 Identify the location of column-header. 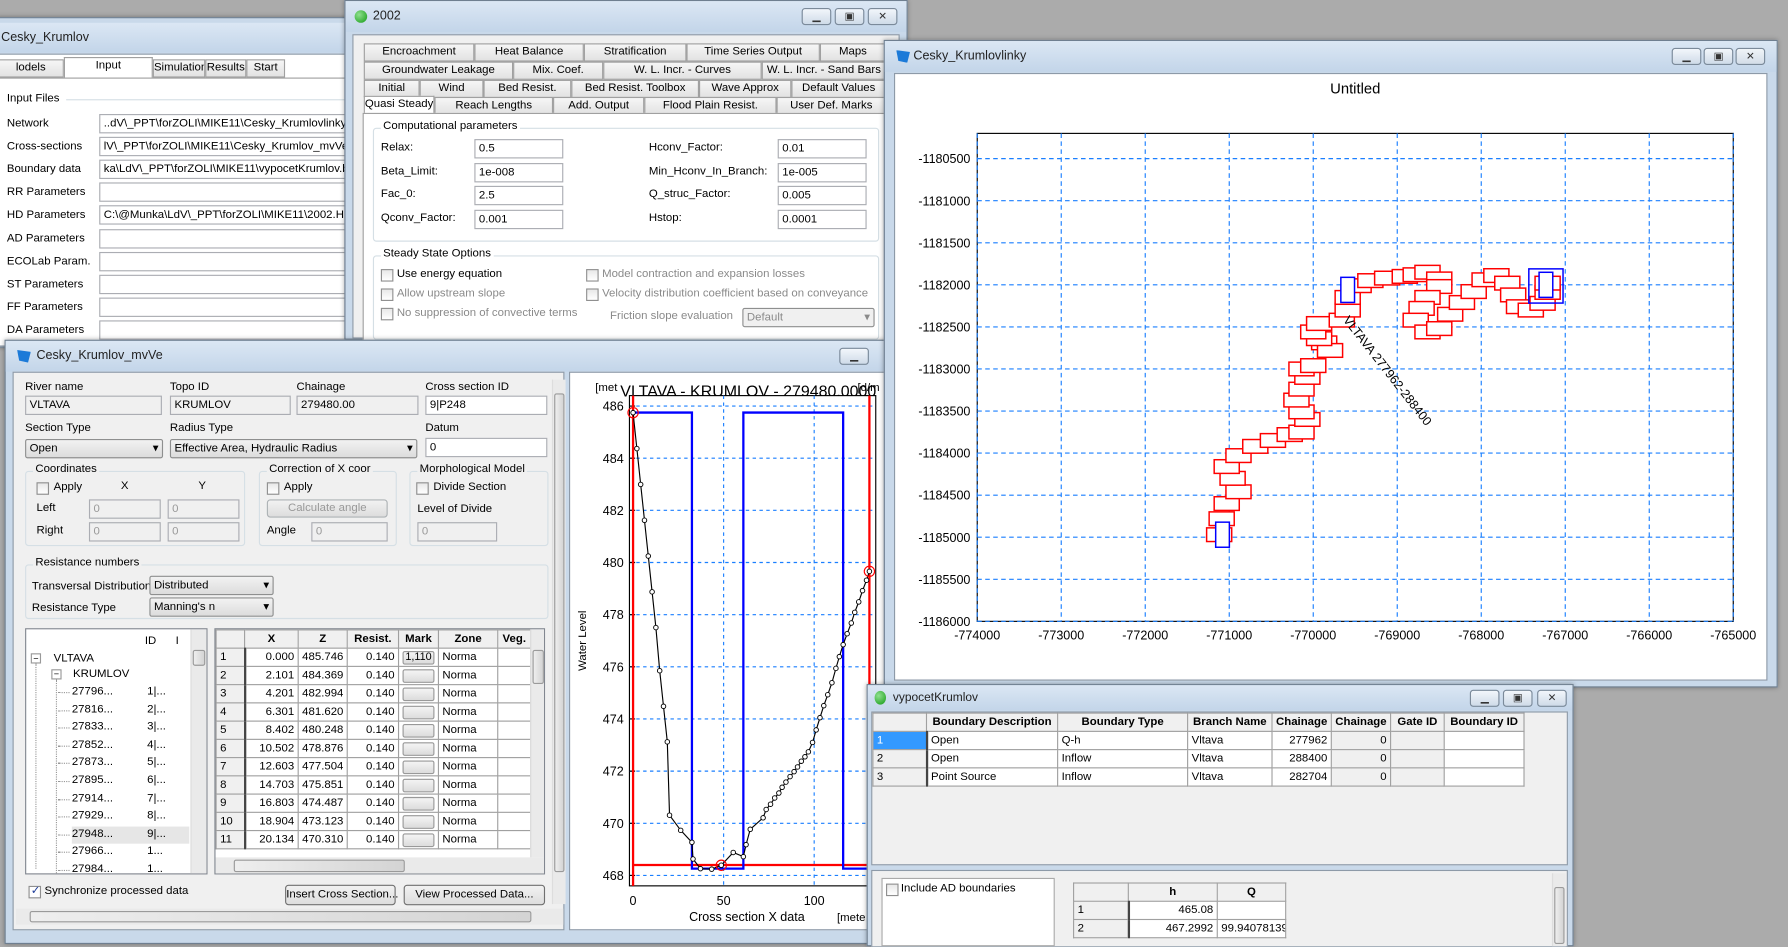
(230, 639).